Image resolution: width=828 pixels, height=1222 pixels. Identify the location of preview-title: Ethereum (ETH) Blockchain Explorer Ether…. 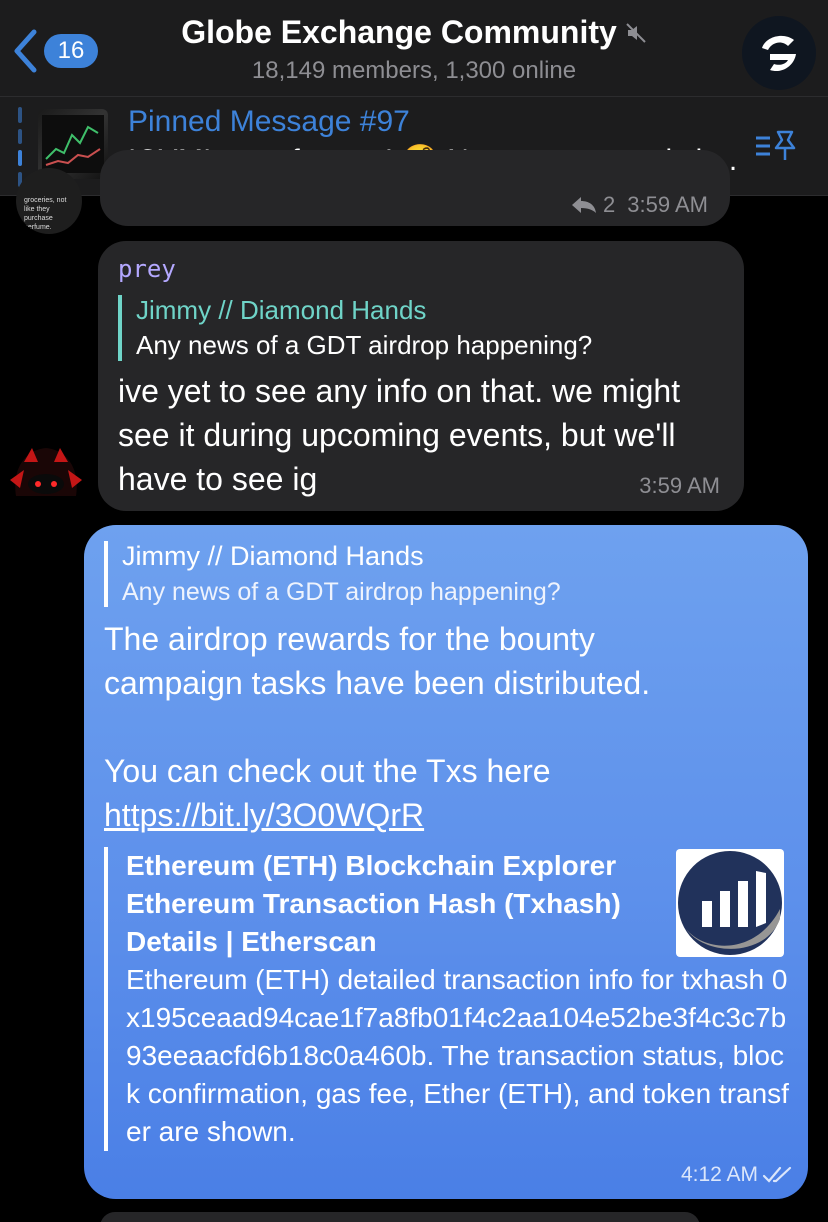
(373, 903).